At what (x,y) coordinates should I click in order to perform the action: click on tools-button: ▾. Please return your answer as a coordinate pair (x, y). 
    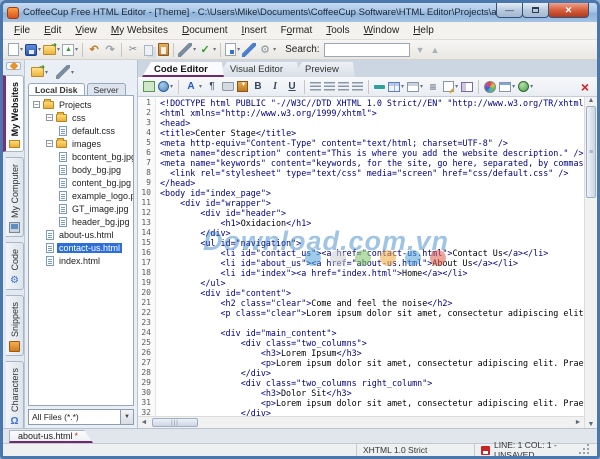
    Looking at the image, I should click on (187, 50).